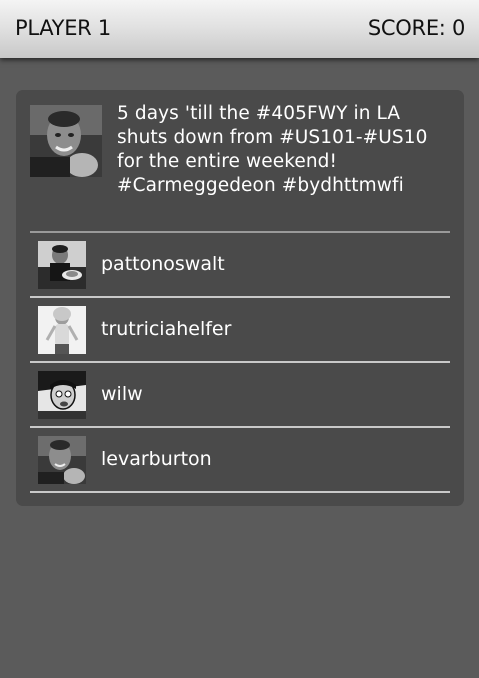 Image resolution: width=479 pixels, height=678 pixels. Describe the element at coordinates (240, 395) in the screenshot. I see `option-wilw: wilw` at that location.